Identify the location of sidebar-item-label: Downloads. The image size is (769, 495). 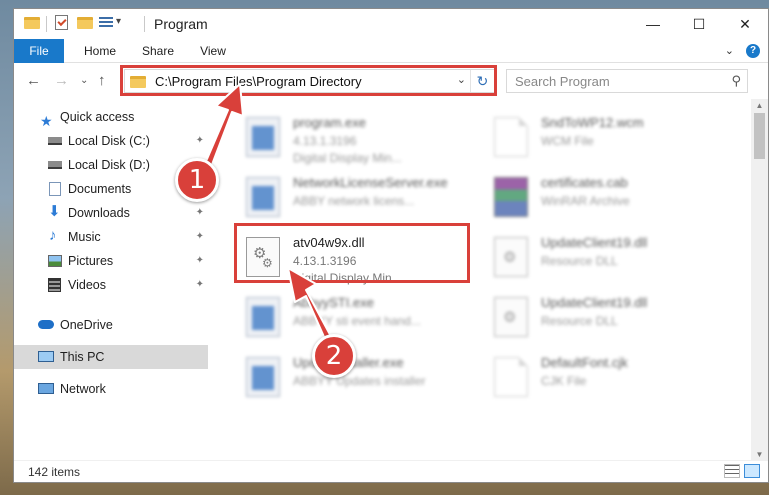
(99, 213).